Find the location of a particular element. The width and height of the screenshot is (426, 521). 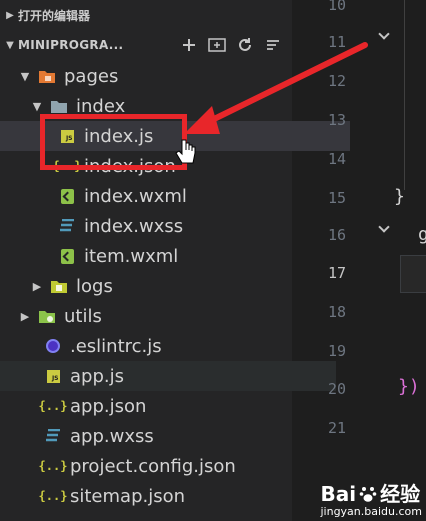

baidu-watermark: Bai 经验 jingyan.baidu.com is located at coordinates (371, 500).